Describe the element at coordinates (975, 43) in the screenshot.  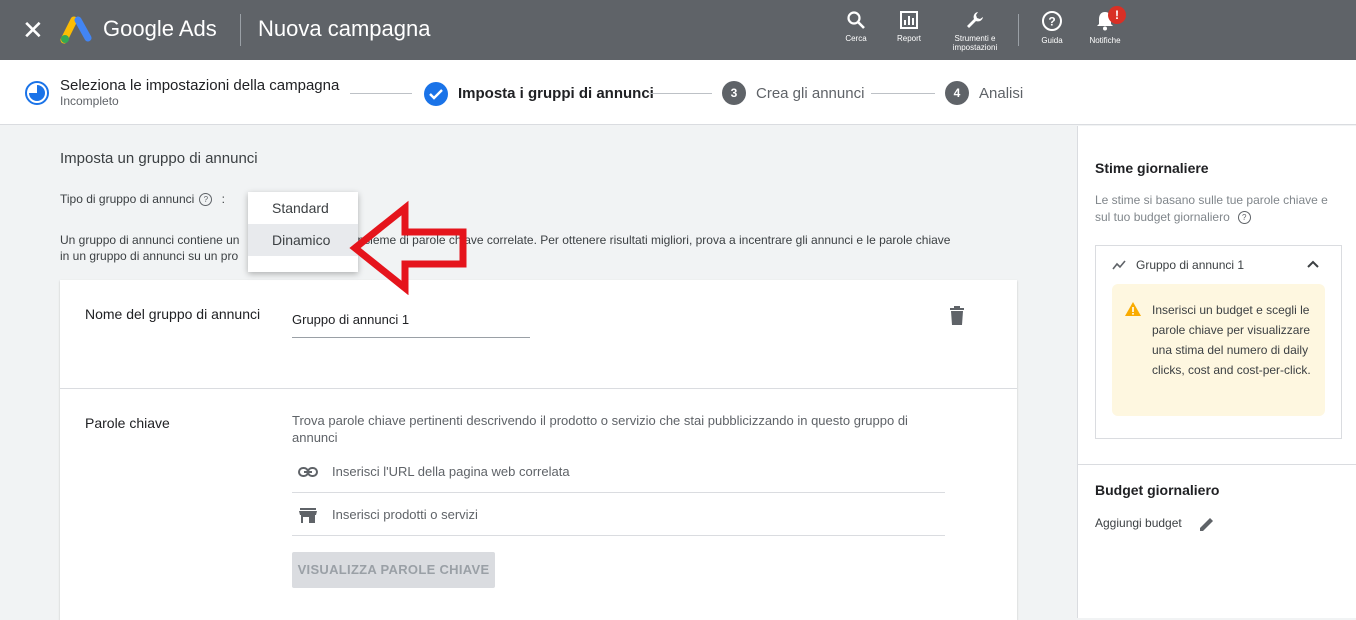
I see `tools-settings-label: Strumenti e impostazioni` at that location.